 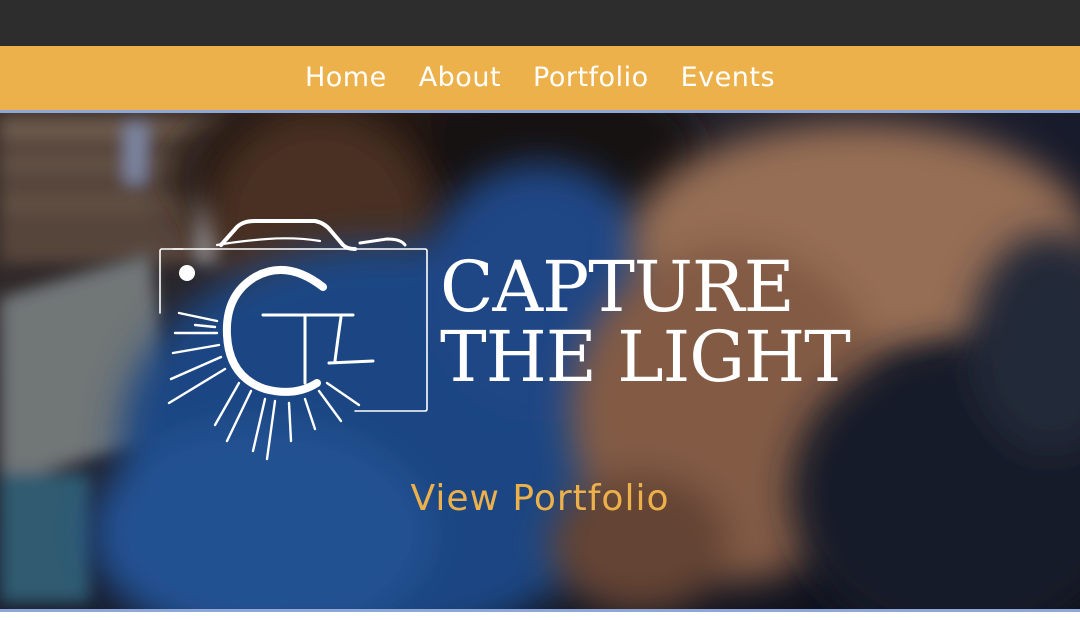 I want to click on nav-item-events: Events, so click(x=728, y=78).